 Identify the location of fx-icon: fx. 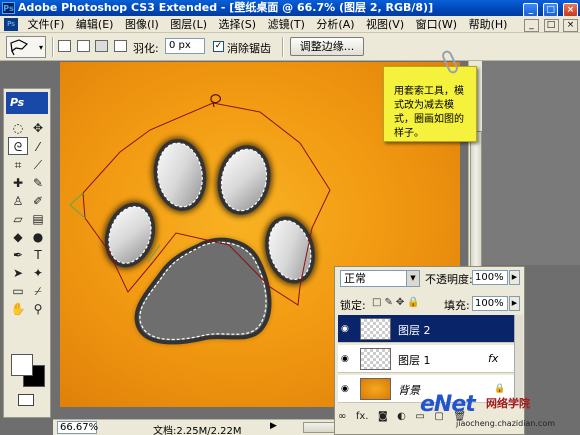
(493, 358).